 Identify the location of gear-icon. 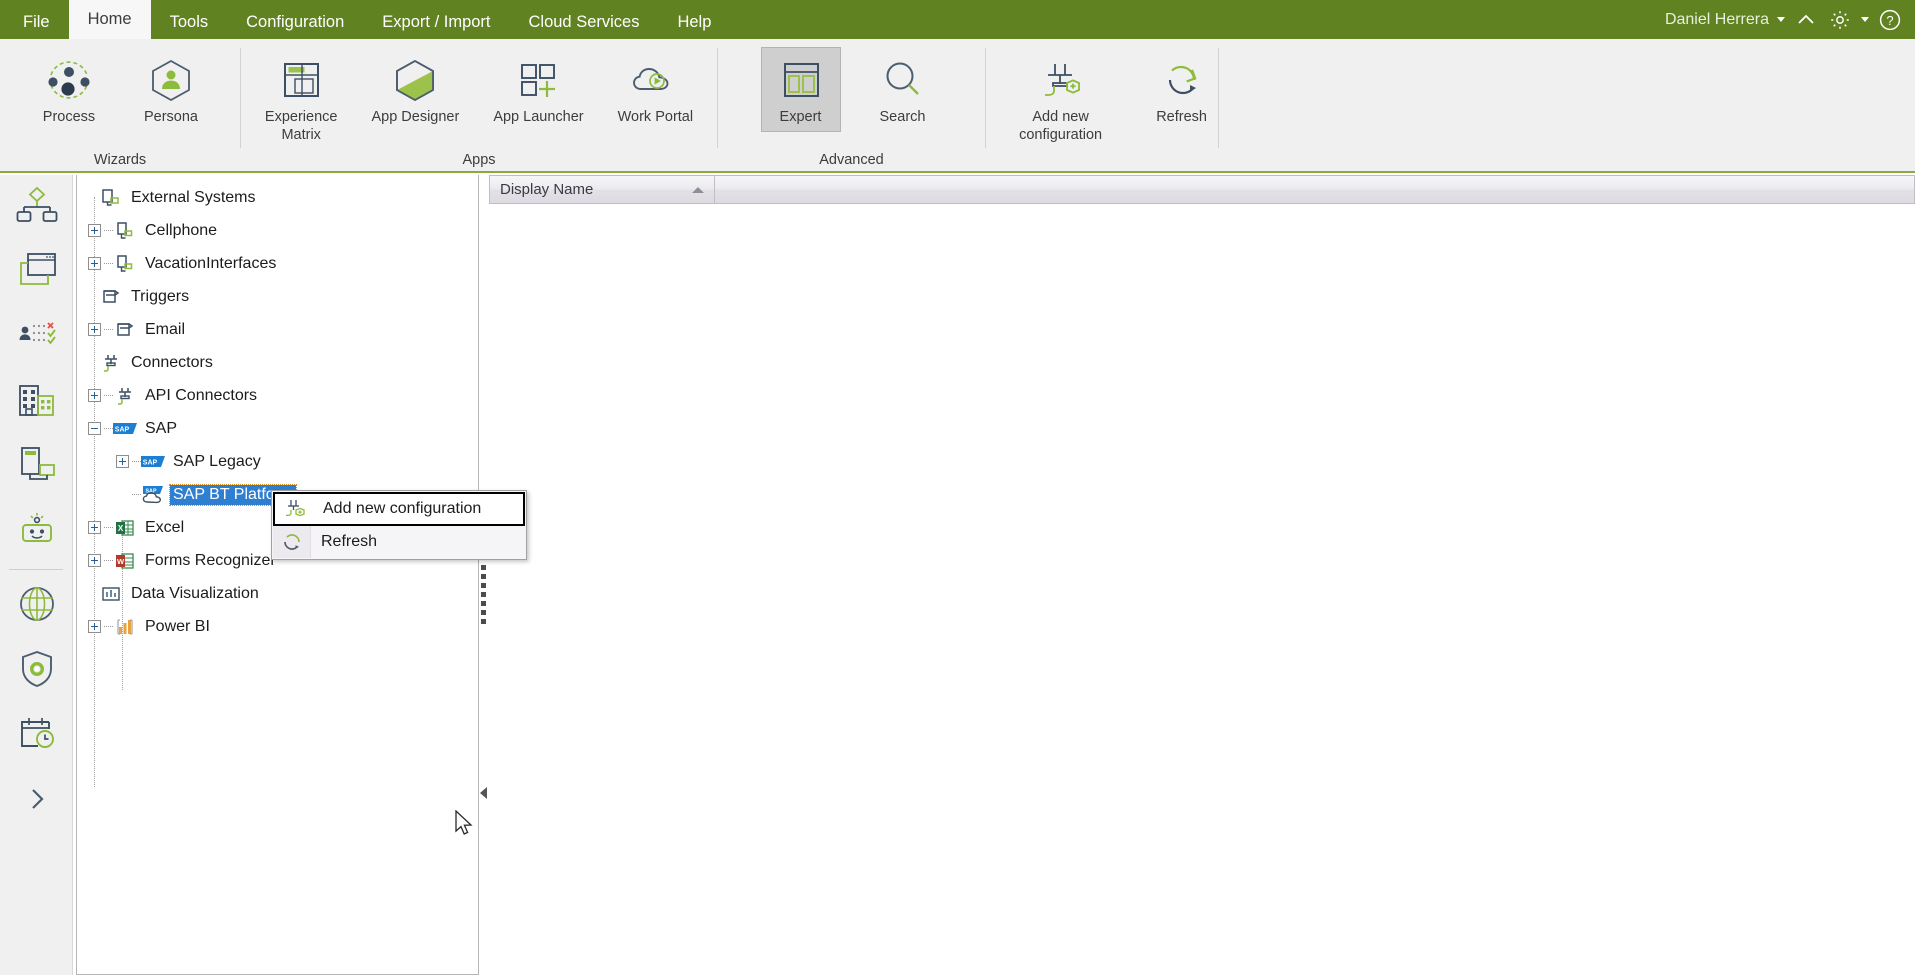
(1840, 19).